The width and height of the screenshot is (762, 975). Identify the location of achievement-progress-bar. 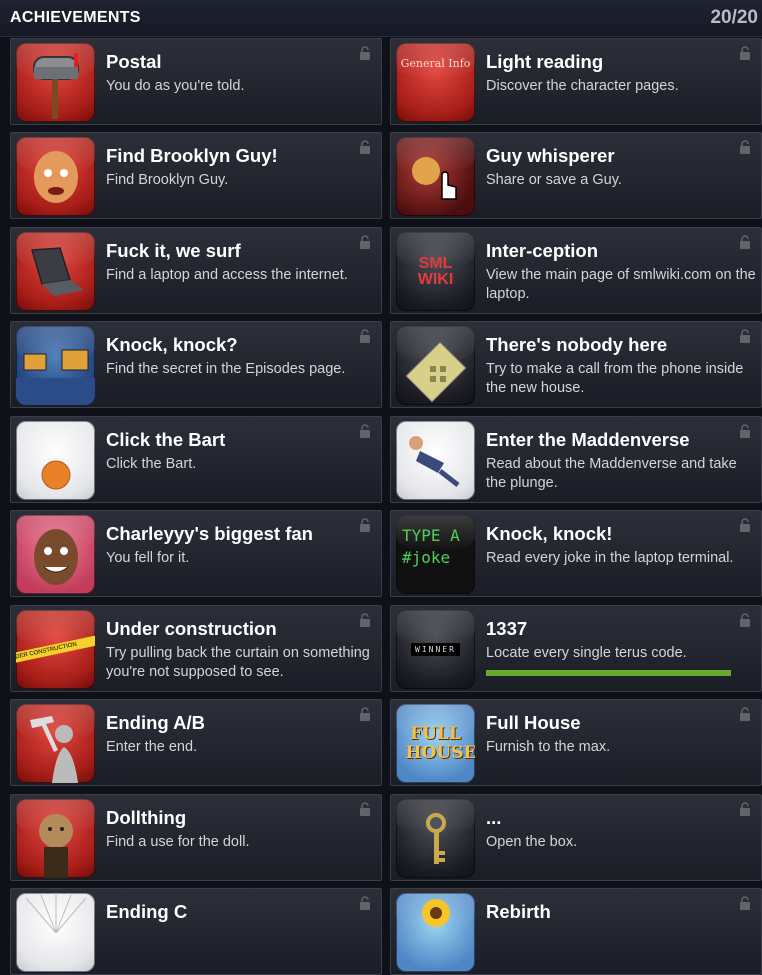
(608, 673).